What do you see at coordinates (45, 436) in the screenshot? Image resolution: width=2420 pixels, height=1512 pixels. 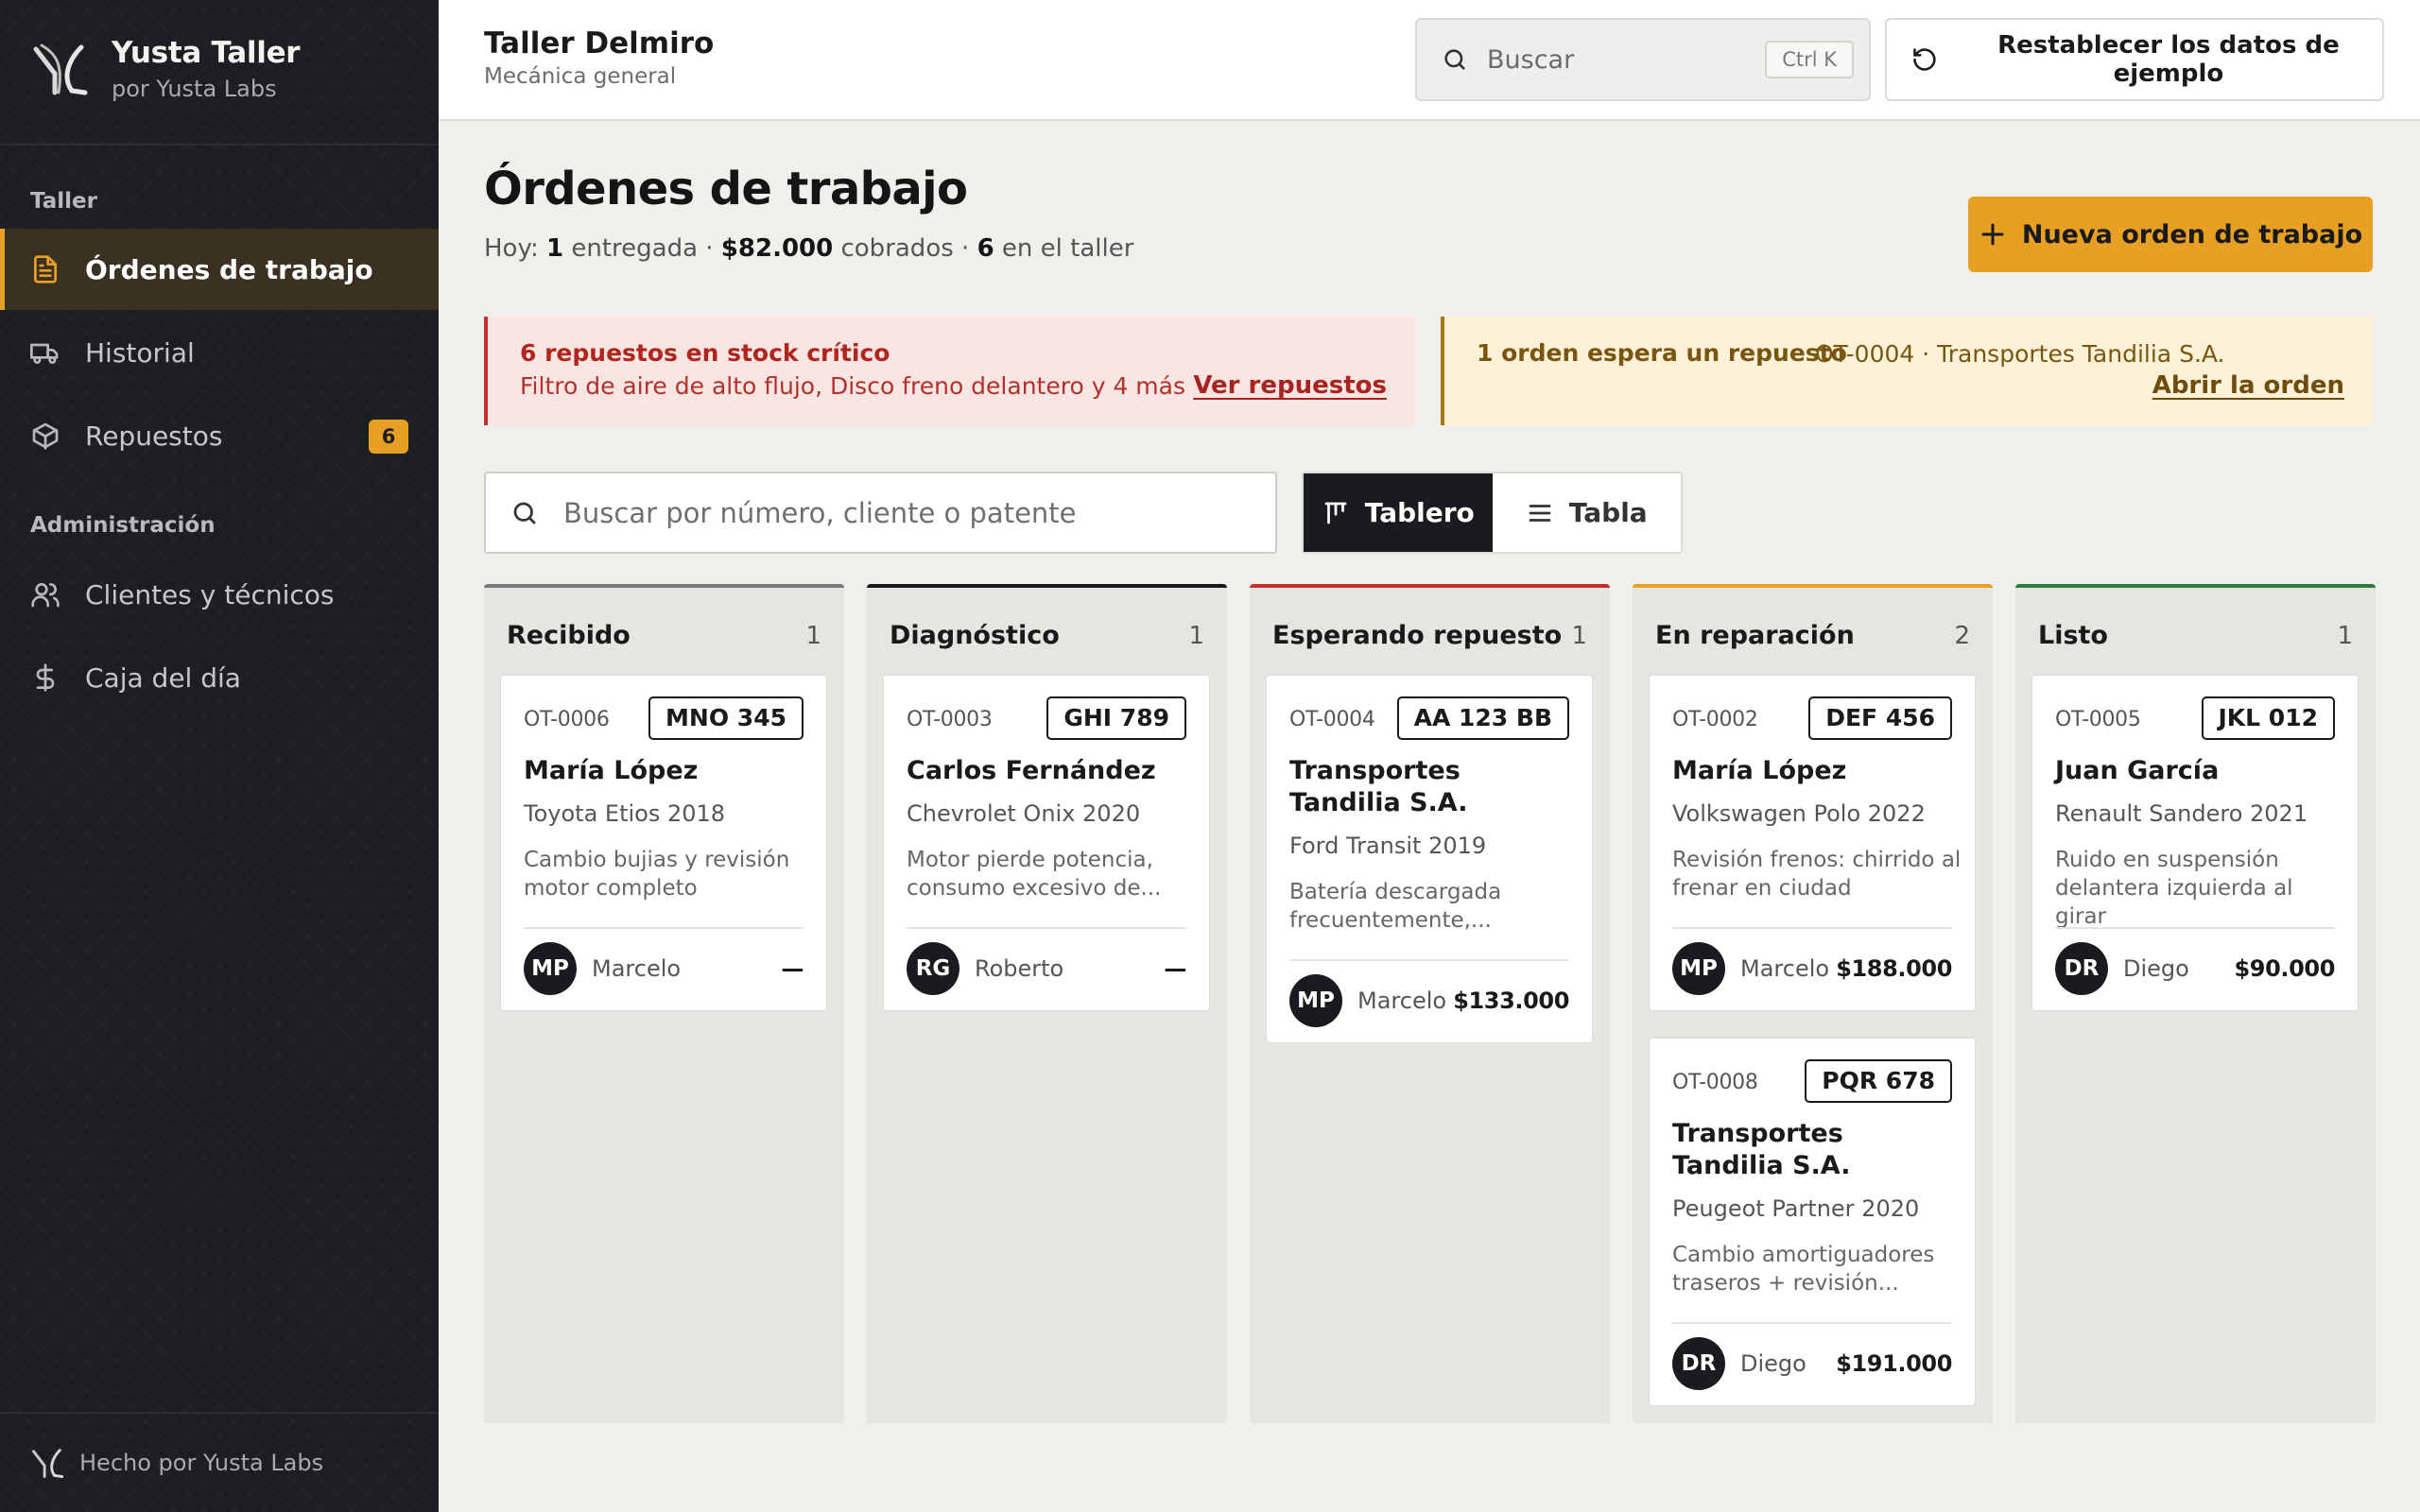 I see `box-icon` at bounding box center [45, 436].